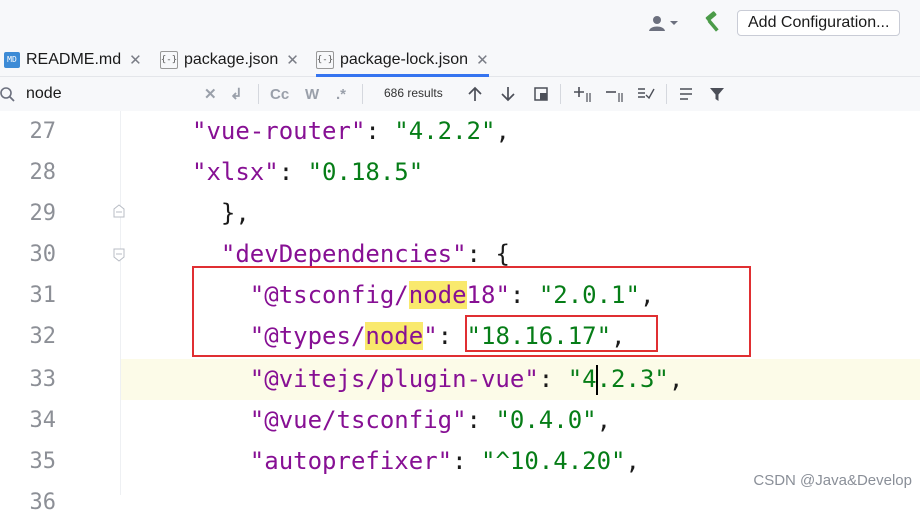  I want to click on arrow-up-icon, so click(475, 94).